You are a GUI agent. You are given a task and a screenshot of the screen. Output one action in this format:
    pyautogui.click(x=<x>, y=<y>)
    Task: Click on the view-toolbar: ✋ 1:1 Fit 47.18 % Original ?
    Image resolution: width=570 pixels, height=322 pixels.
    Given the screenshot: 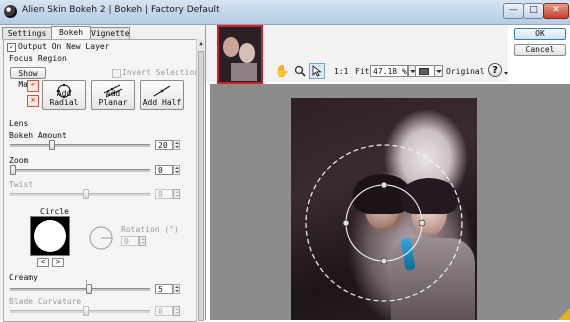 What is the action you would take?
    pyautogui.click(x=357, y=71)
    